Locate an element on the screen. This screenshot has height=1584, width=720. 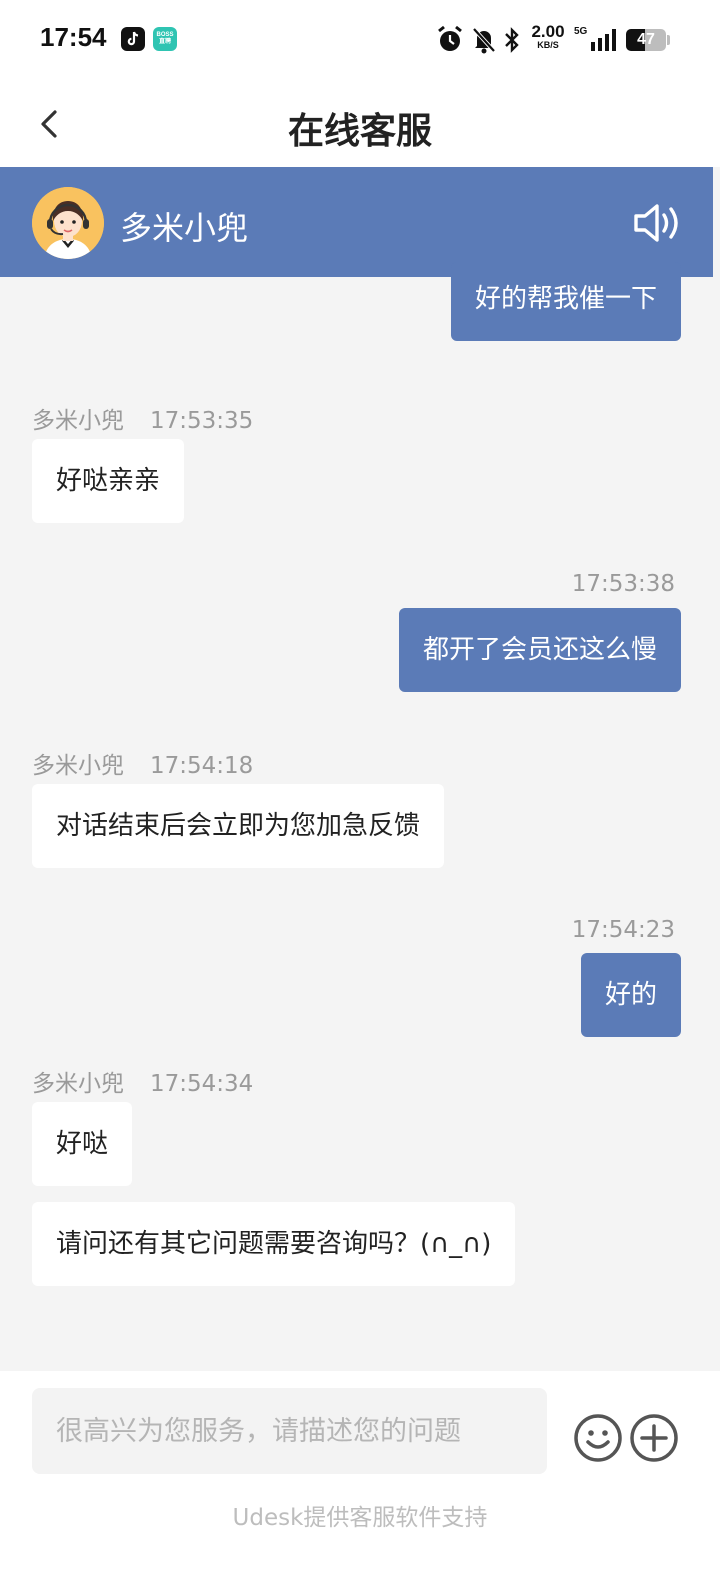
title-bar: 在线客服 is located at coordinates (360, 123).